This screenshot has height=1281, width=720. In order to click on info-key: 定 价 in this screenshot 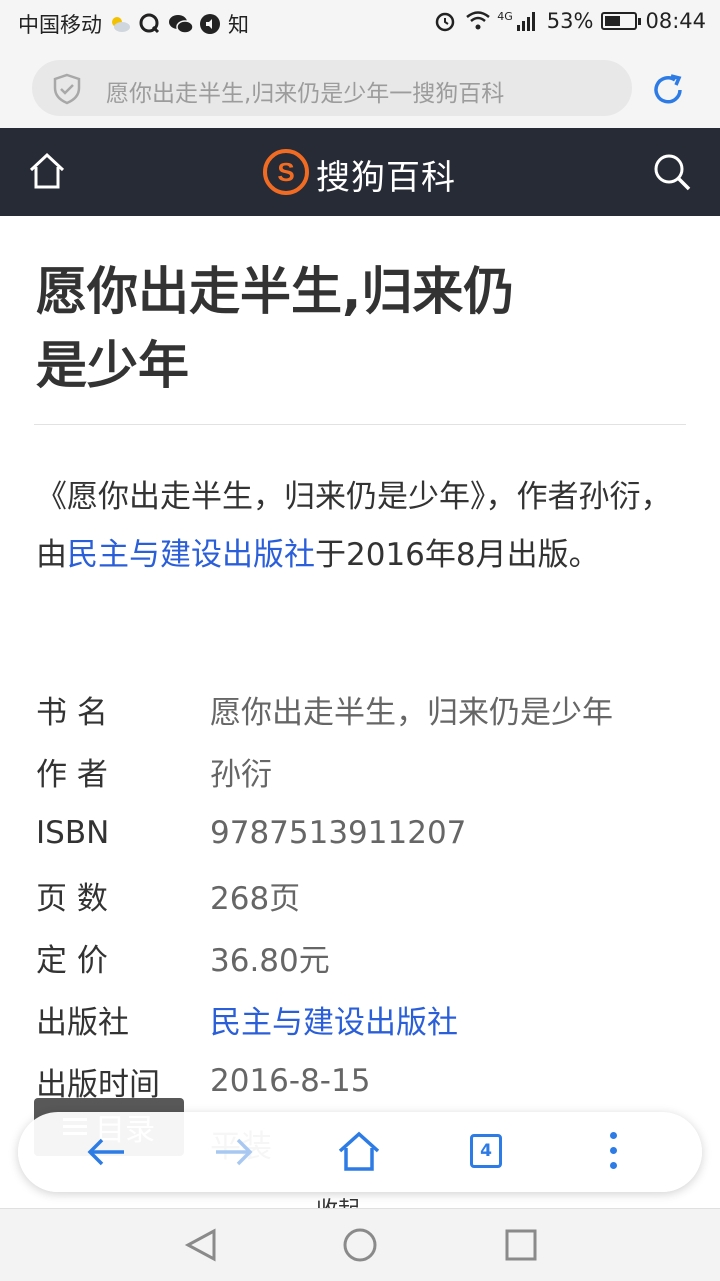, I will do `click(72, 960)`.